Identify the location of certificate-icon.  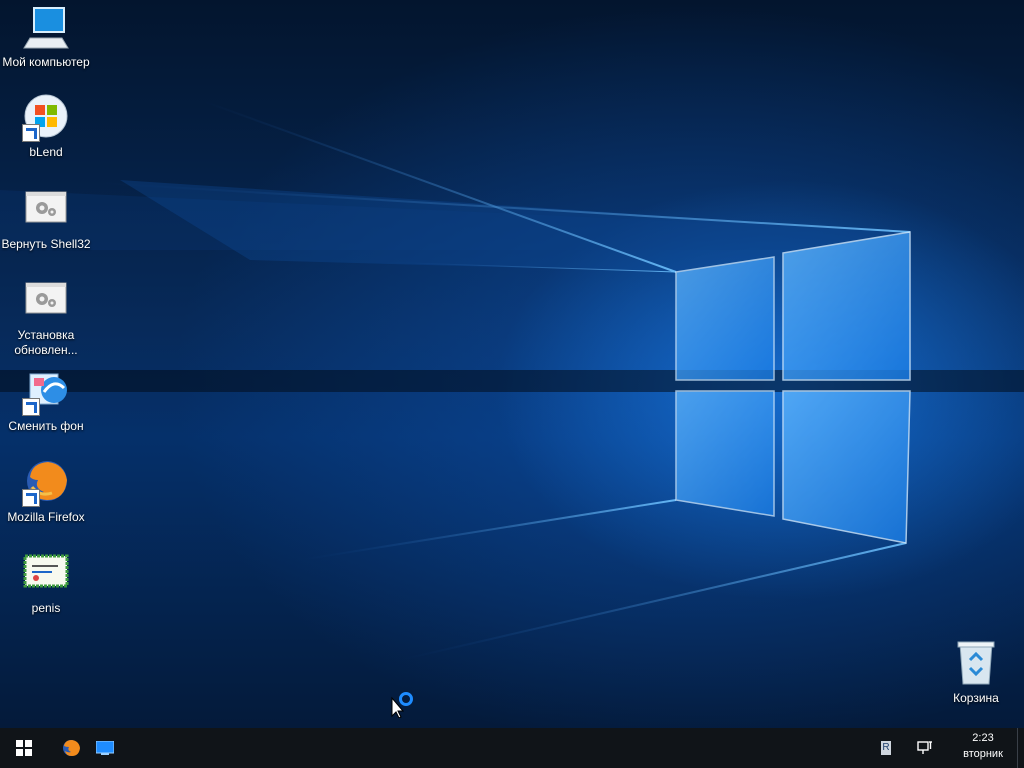
(46, 574).